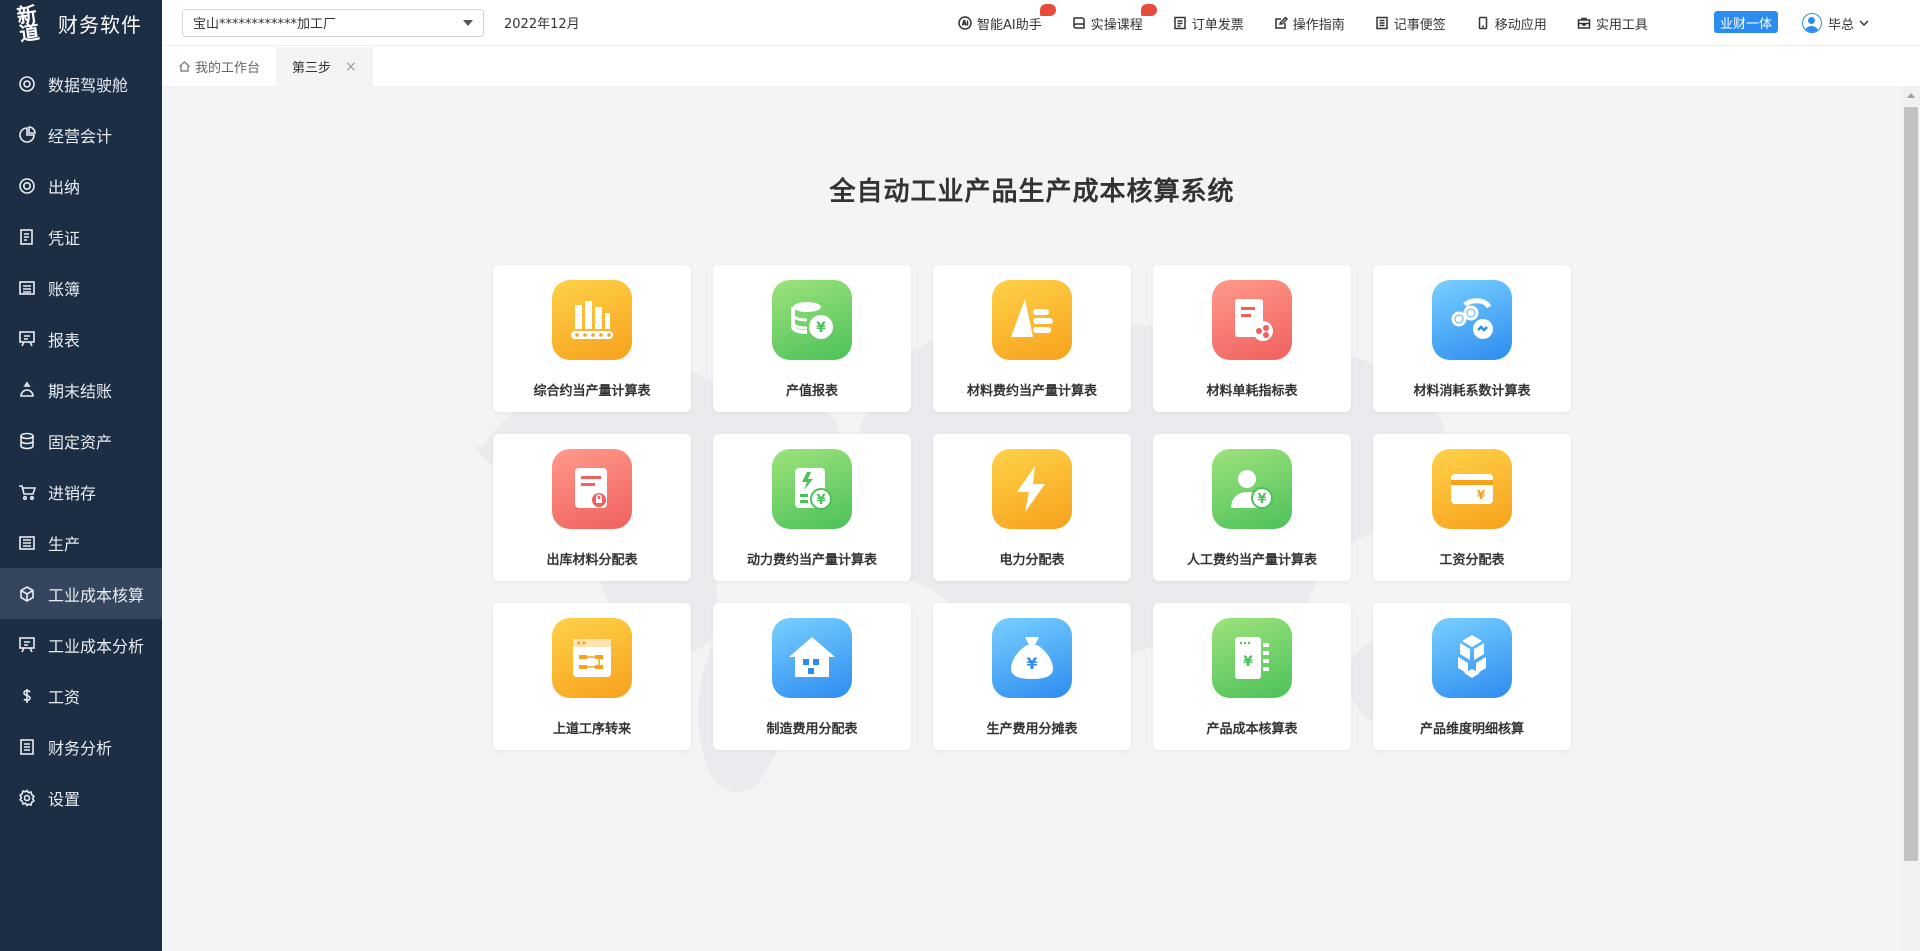 The image size is (1920, 951). I want to click on scroll-up-icon, so click(1911, 95).